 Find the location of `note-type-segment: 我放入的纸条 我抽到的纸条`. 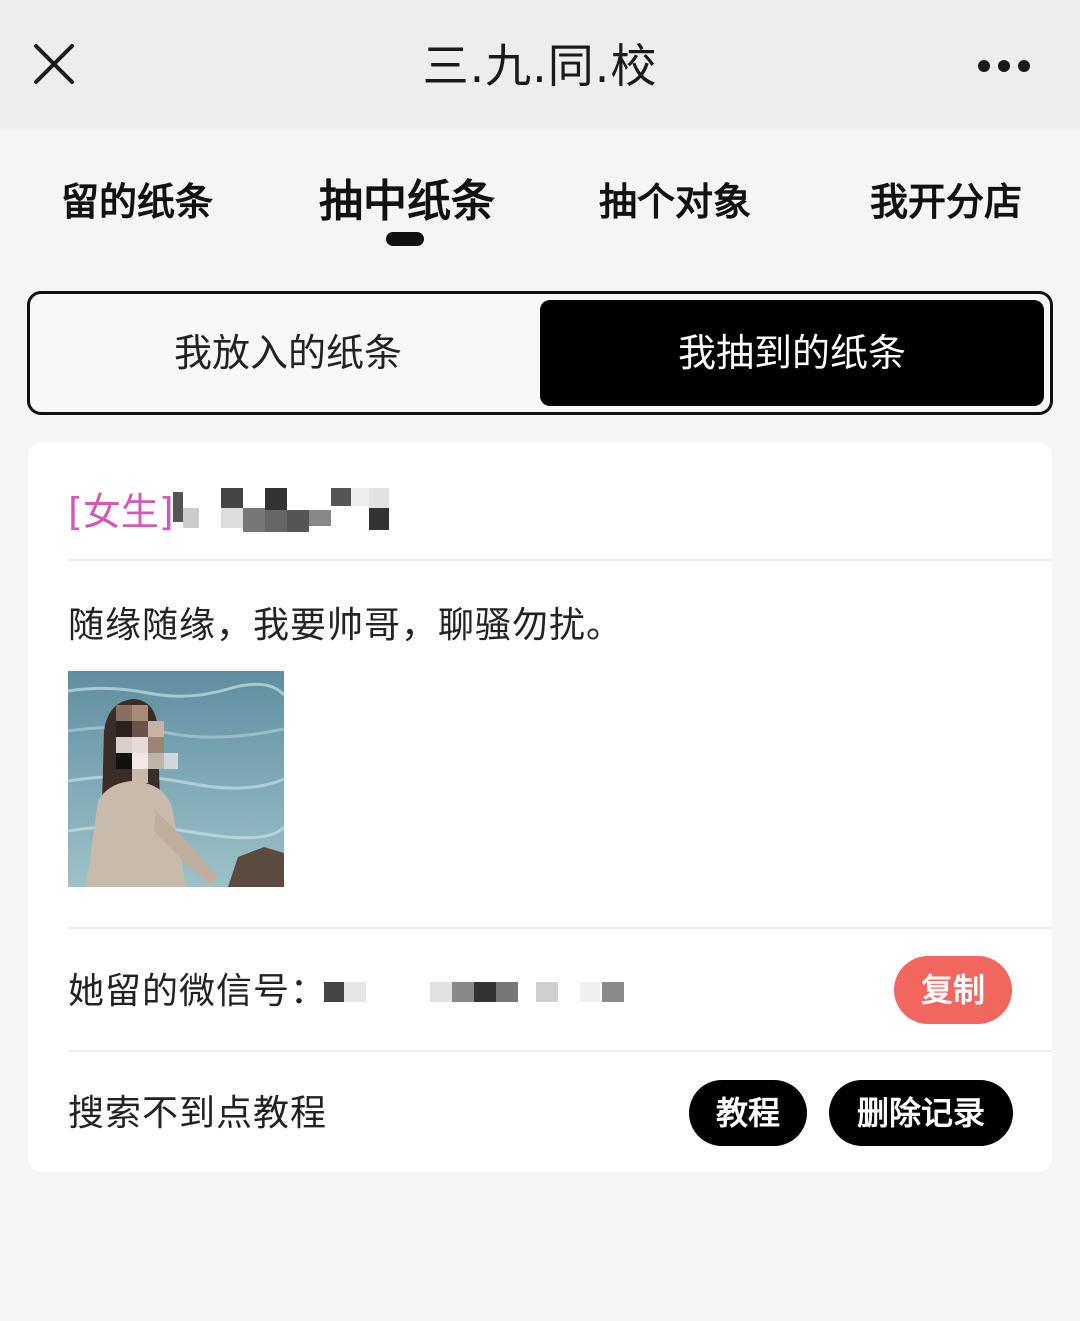

note-type-segment: 我放入的纸条 我抽到的纸条 is located at coordinates (540, 353).